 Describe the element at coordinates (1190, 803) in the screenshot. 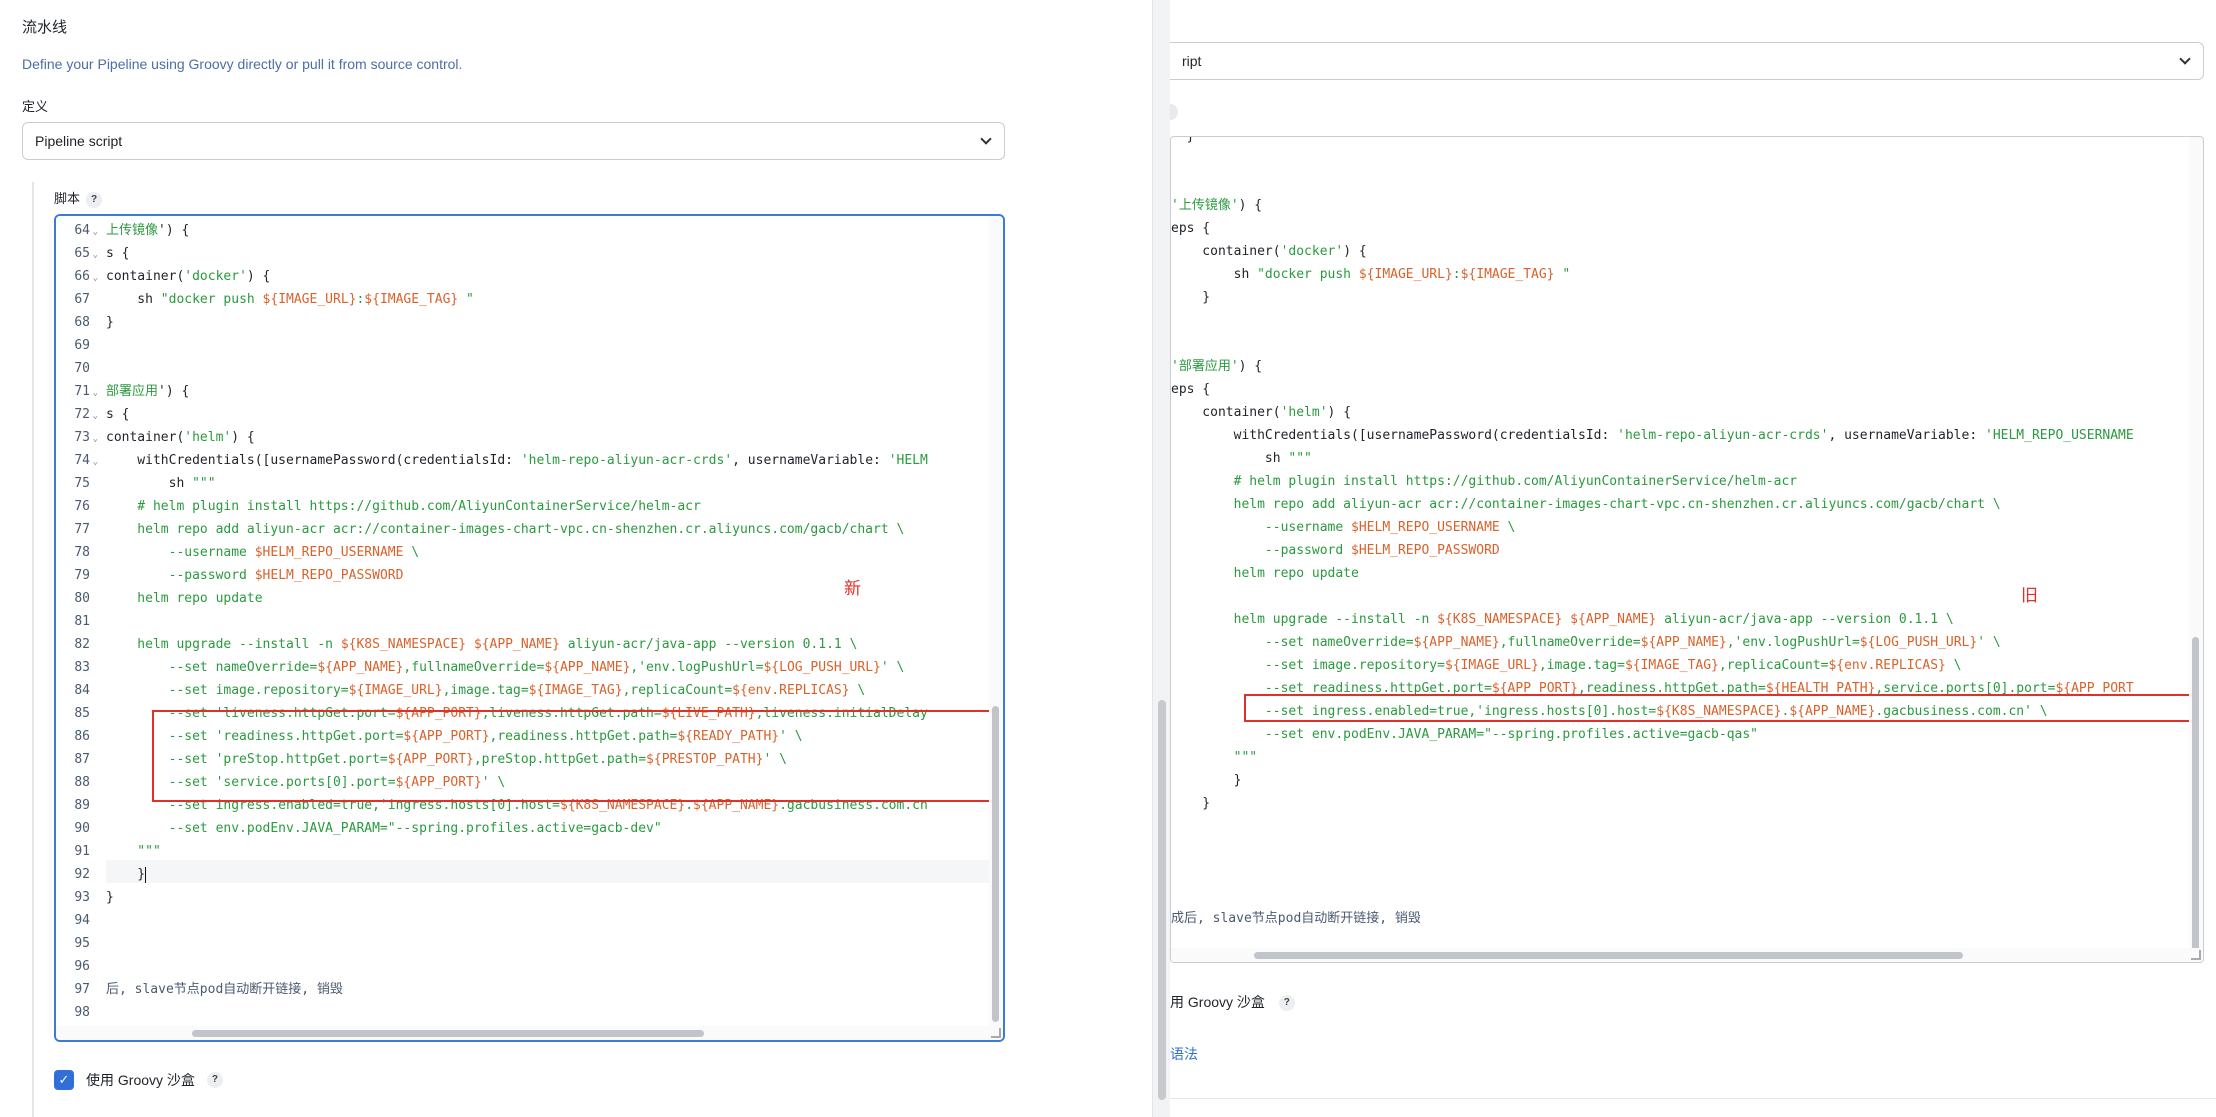

I see `code-line: }` at that location.